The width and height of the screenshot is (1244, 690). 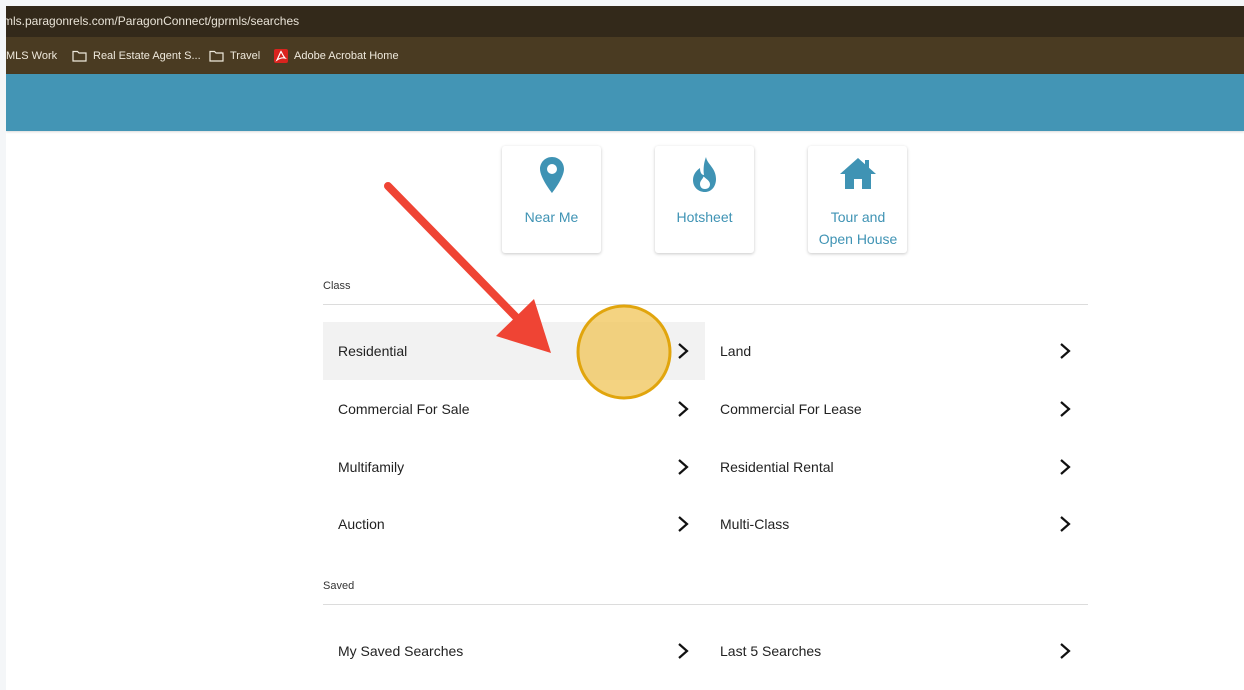 What do you see at coordinates (371, 467) in the screenshot?
I see `row-label: Multifamily` at bounding box center [371, 467].